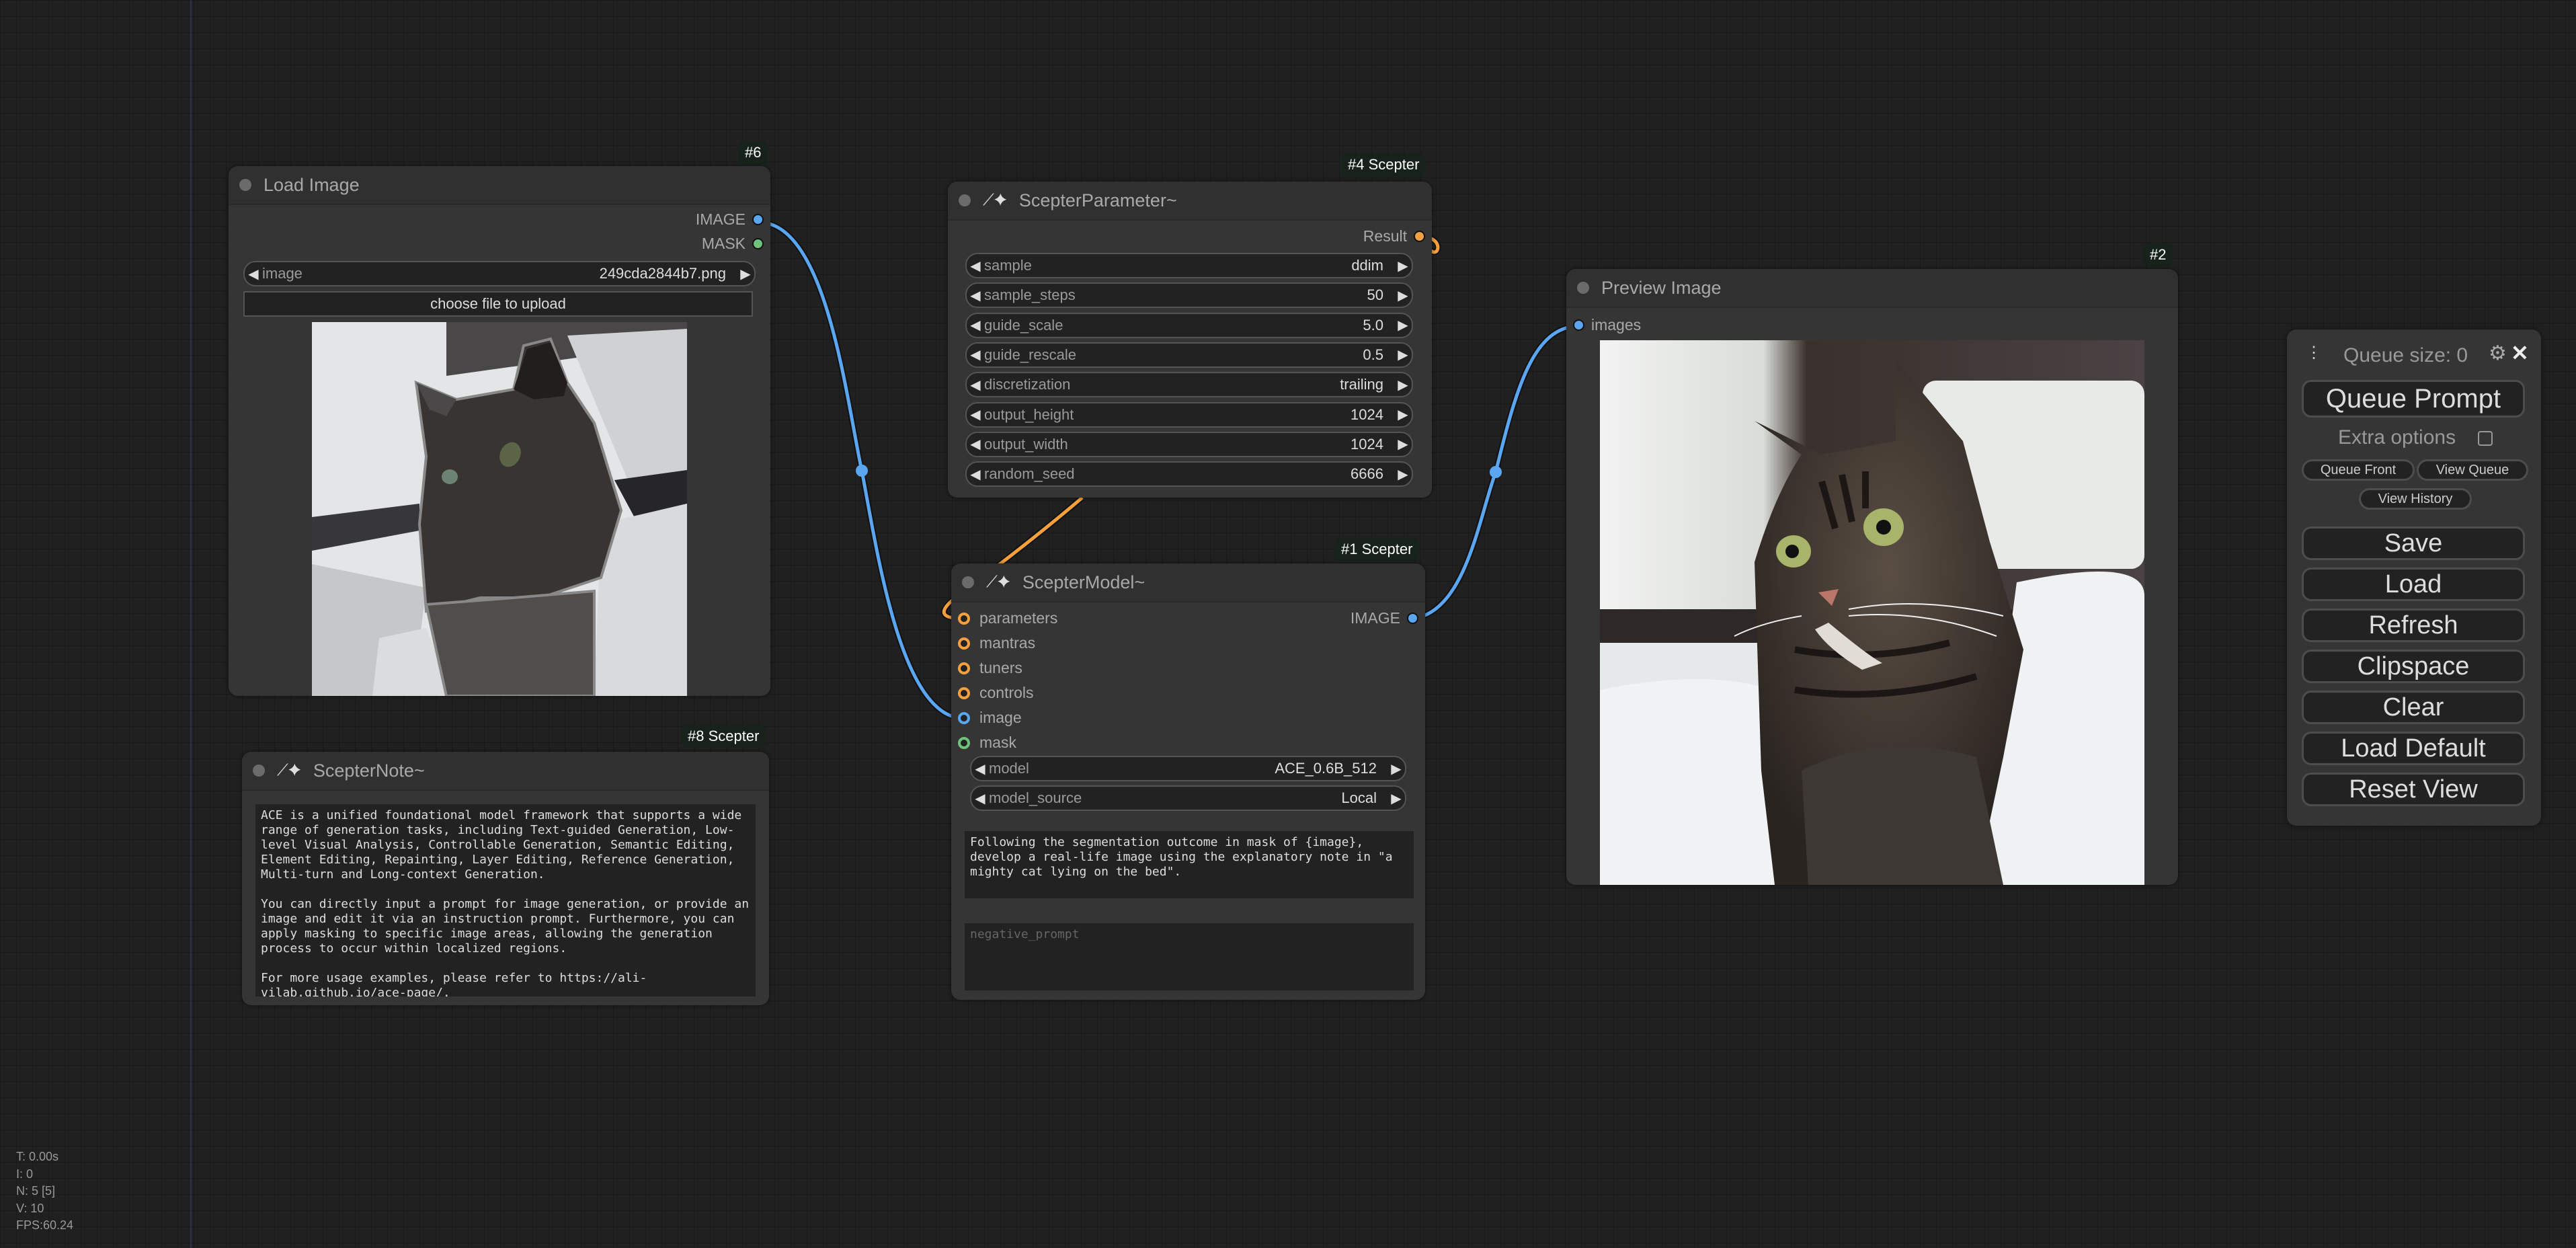 The width and height of the screenshot is (2576, 1248). I want to click on upload-button: choose file to upload, so click(498, 304).